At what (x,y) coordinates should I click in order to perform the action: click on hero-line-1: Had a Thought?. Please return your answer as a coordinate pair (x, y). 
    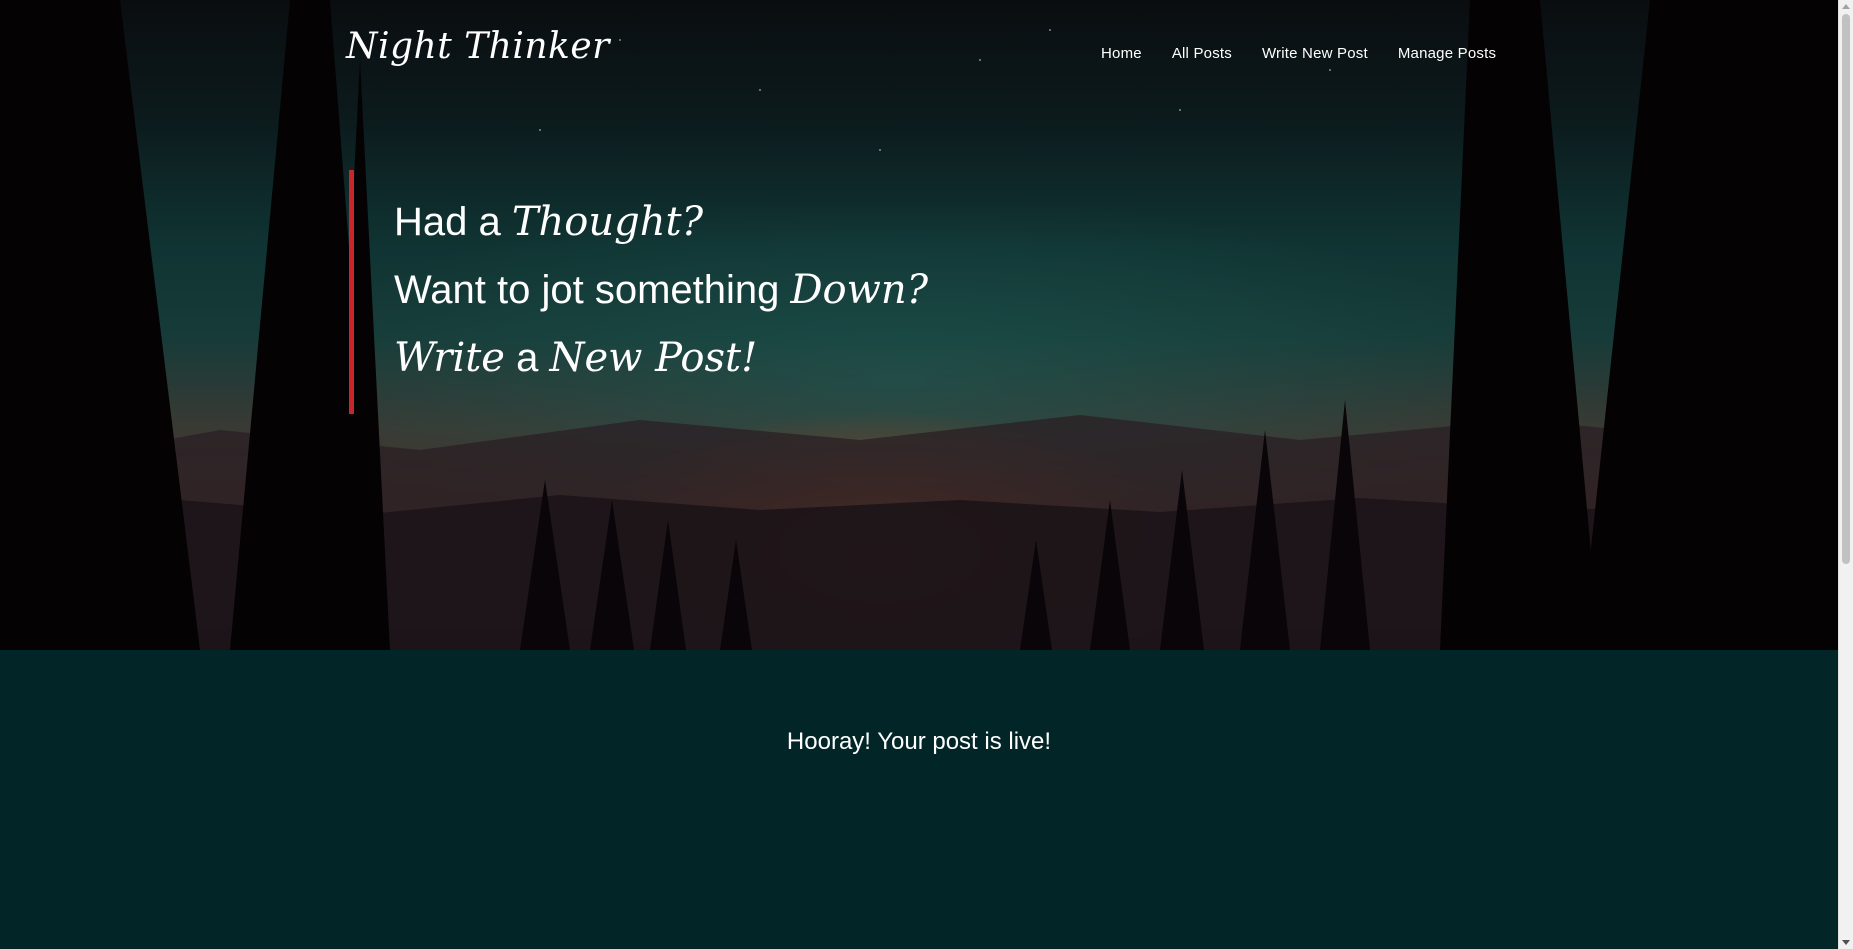
    Looking at the image, I should click on (661, 222).